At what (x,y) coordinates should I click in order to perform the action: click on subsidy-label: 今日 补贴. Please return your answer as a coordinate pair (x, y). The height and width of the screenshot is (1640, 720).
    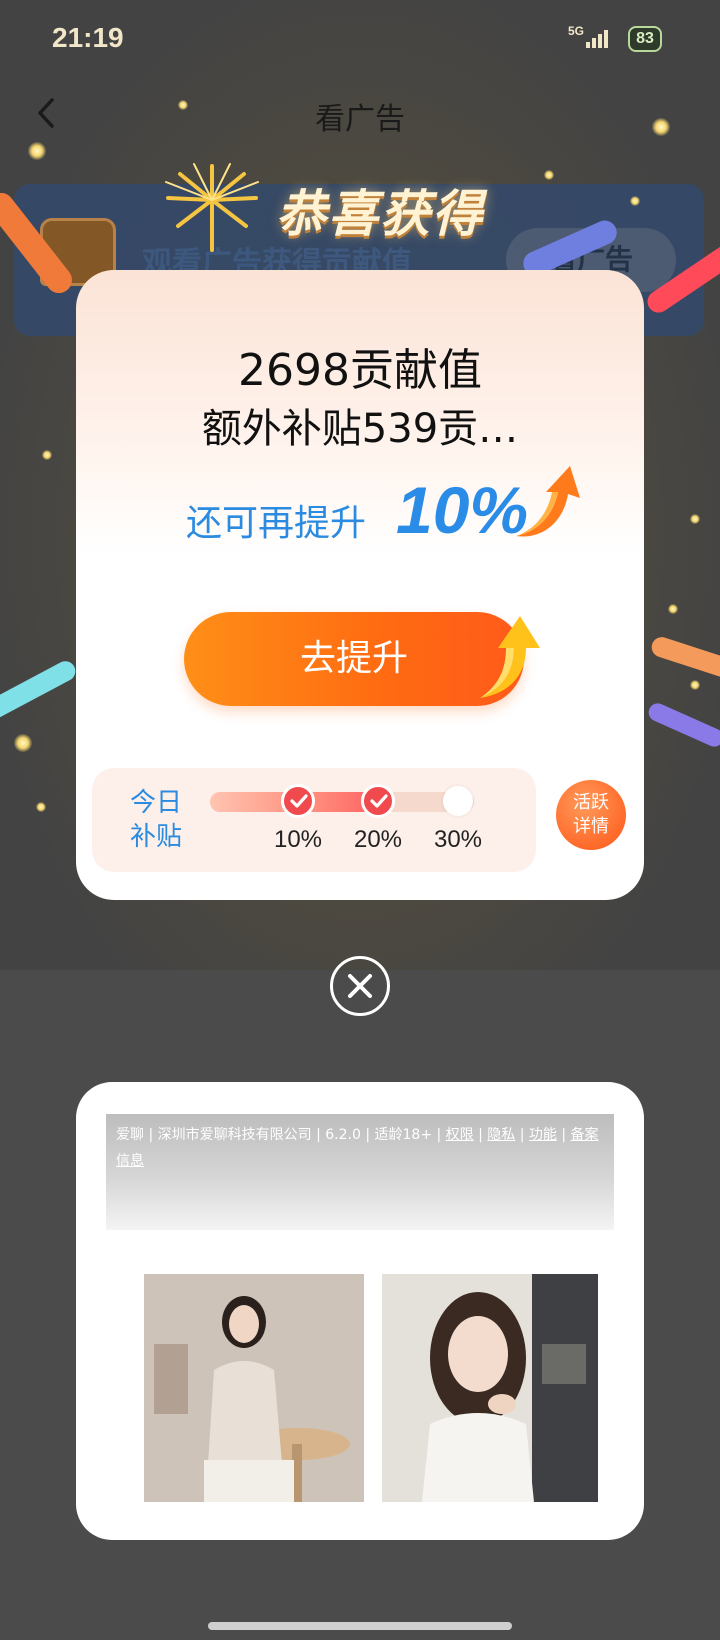
    Looking at the image, I should click on (160, 820).